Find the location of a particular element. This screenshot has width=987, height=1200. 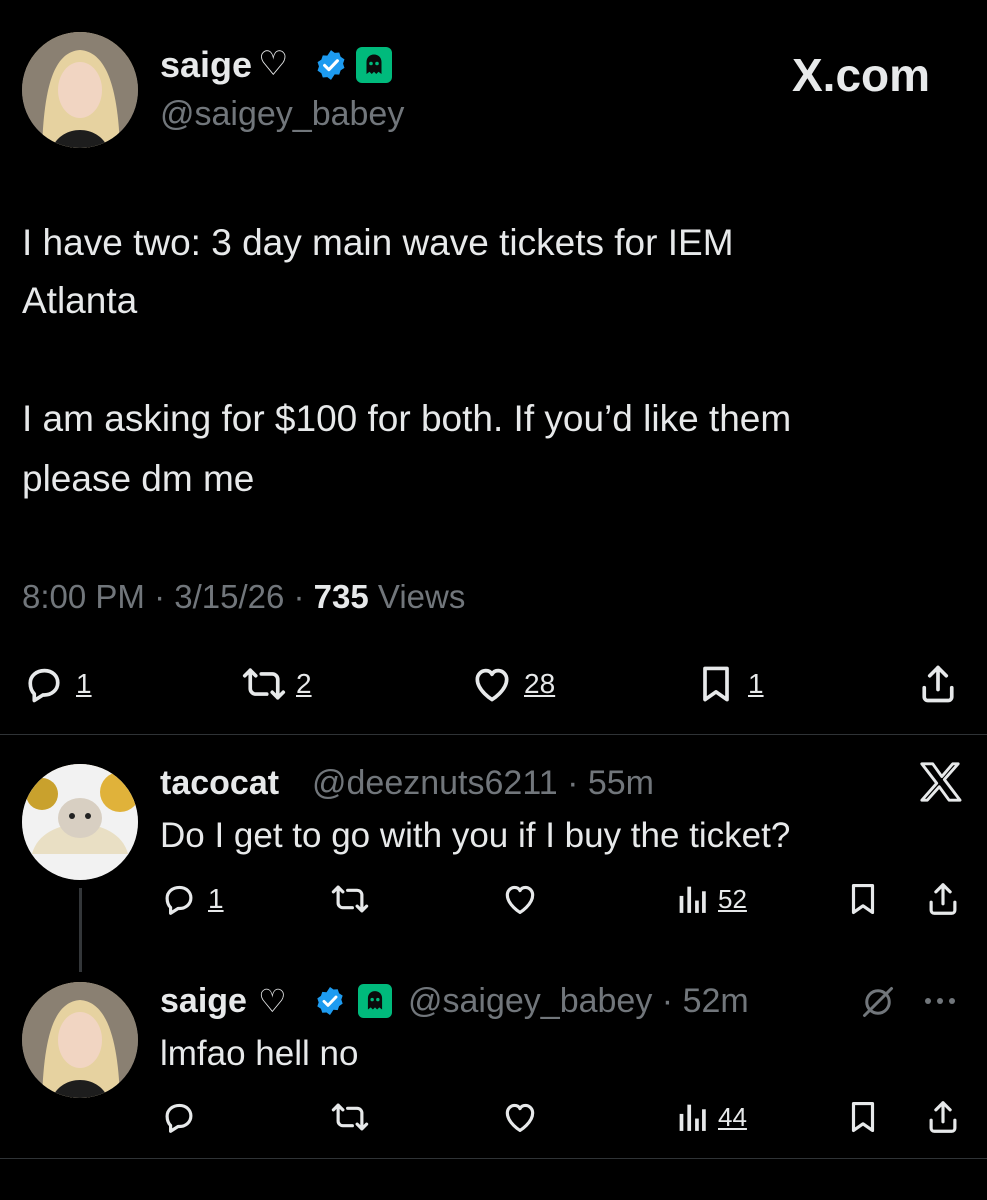

reply2-views-count: 44 is located at coordinates (732, 1116).